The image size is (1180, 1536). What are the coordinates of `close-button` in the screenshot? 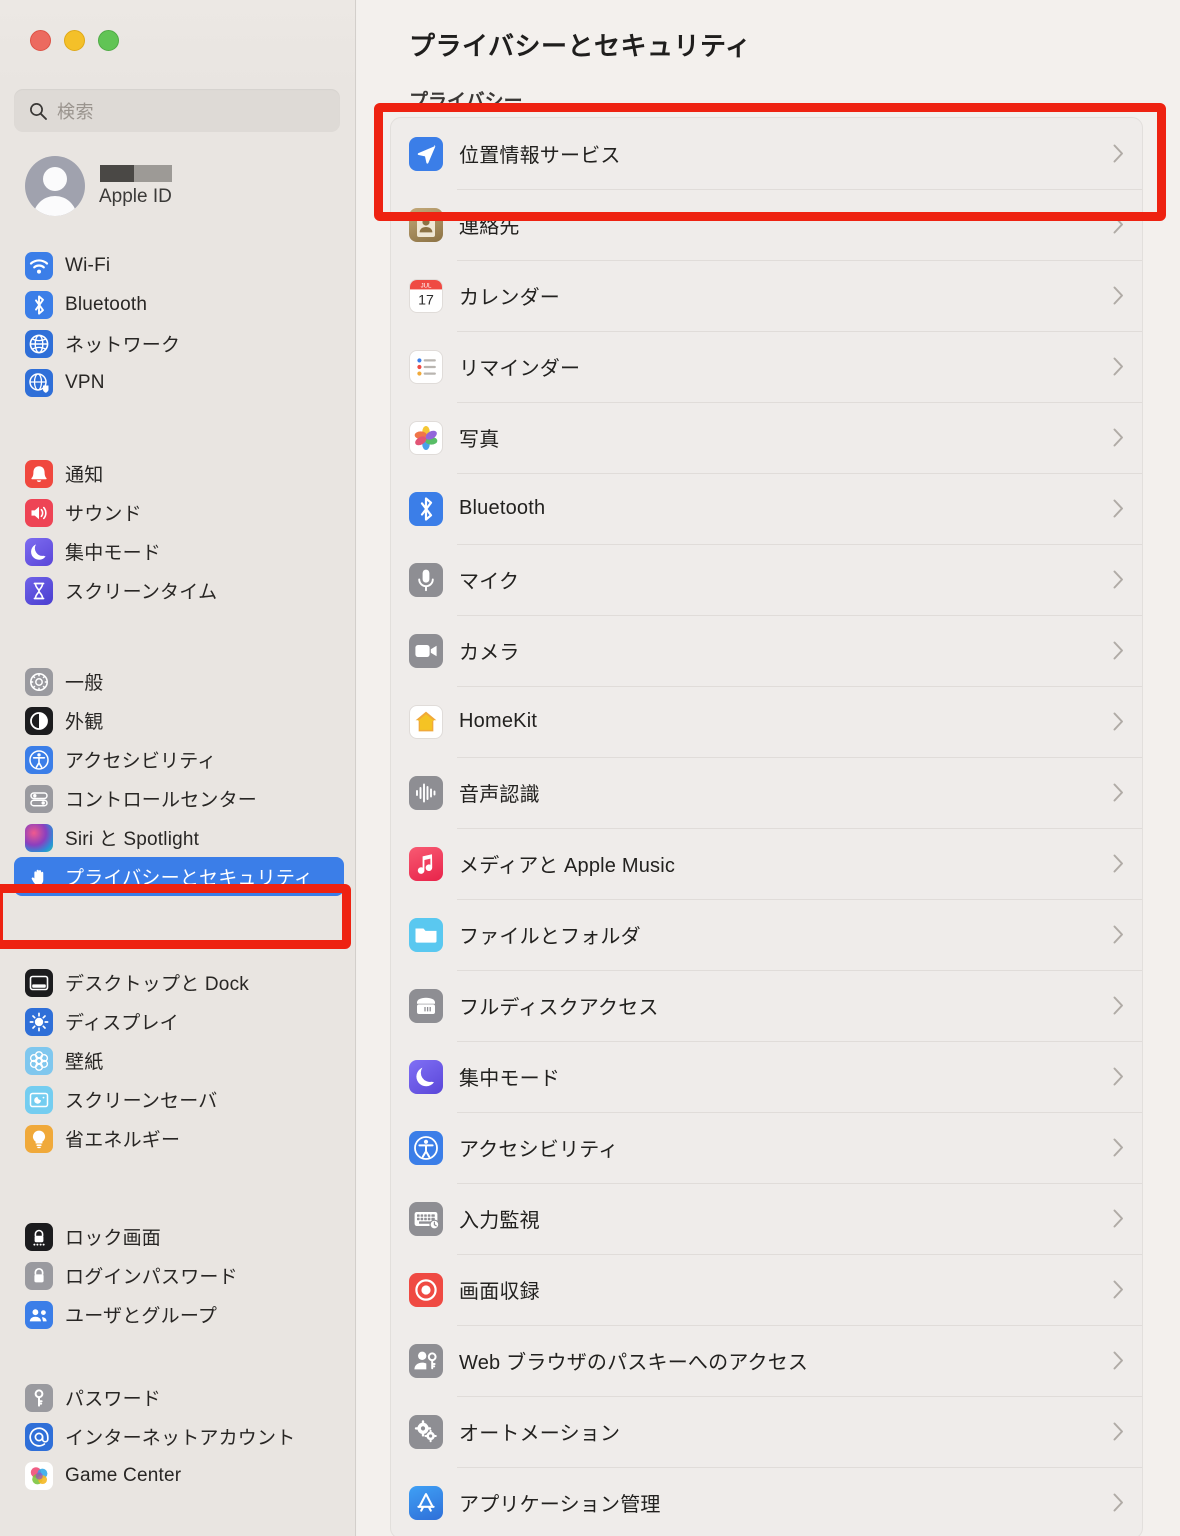 It's located at (40, 40).